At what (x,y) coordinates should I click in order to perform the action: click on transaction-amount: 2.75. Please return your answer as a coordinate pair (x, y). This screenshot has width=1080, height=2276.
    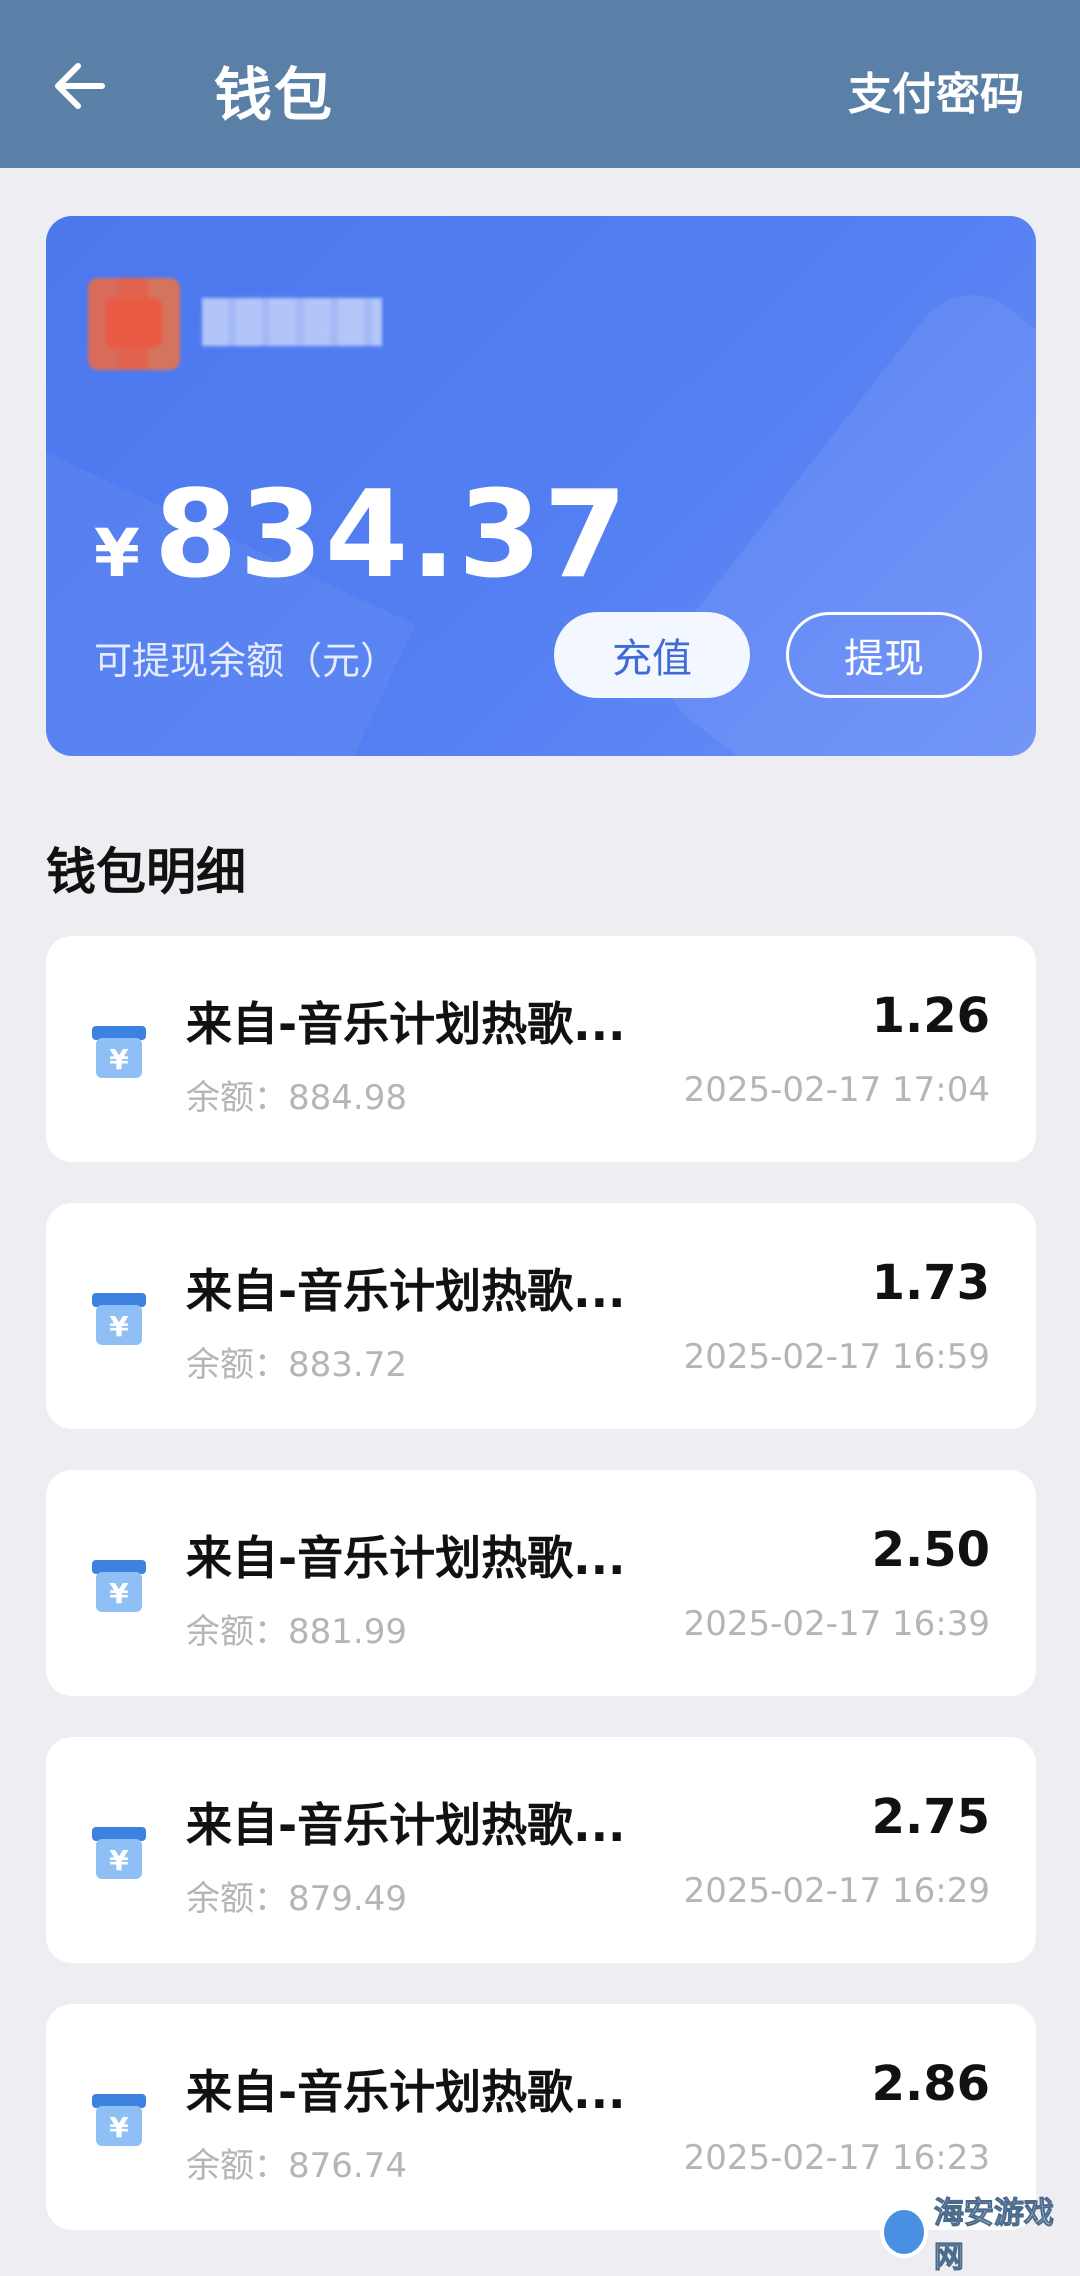
    Looking at the image, I should click on (930, 1817).